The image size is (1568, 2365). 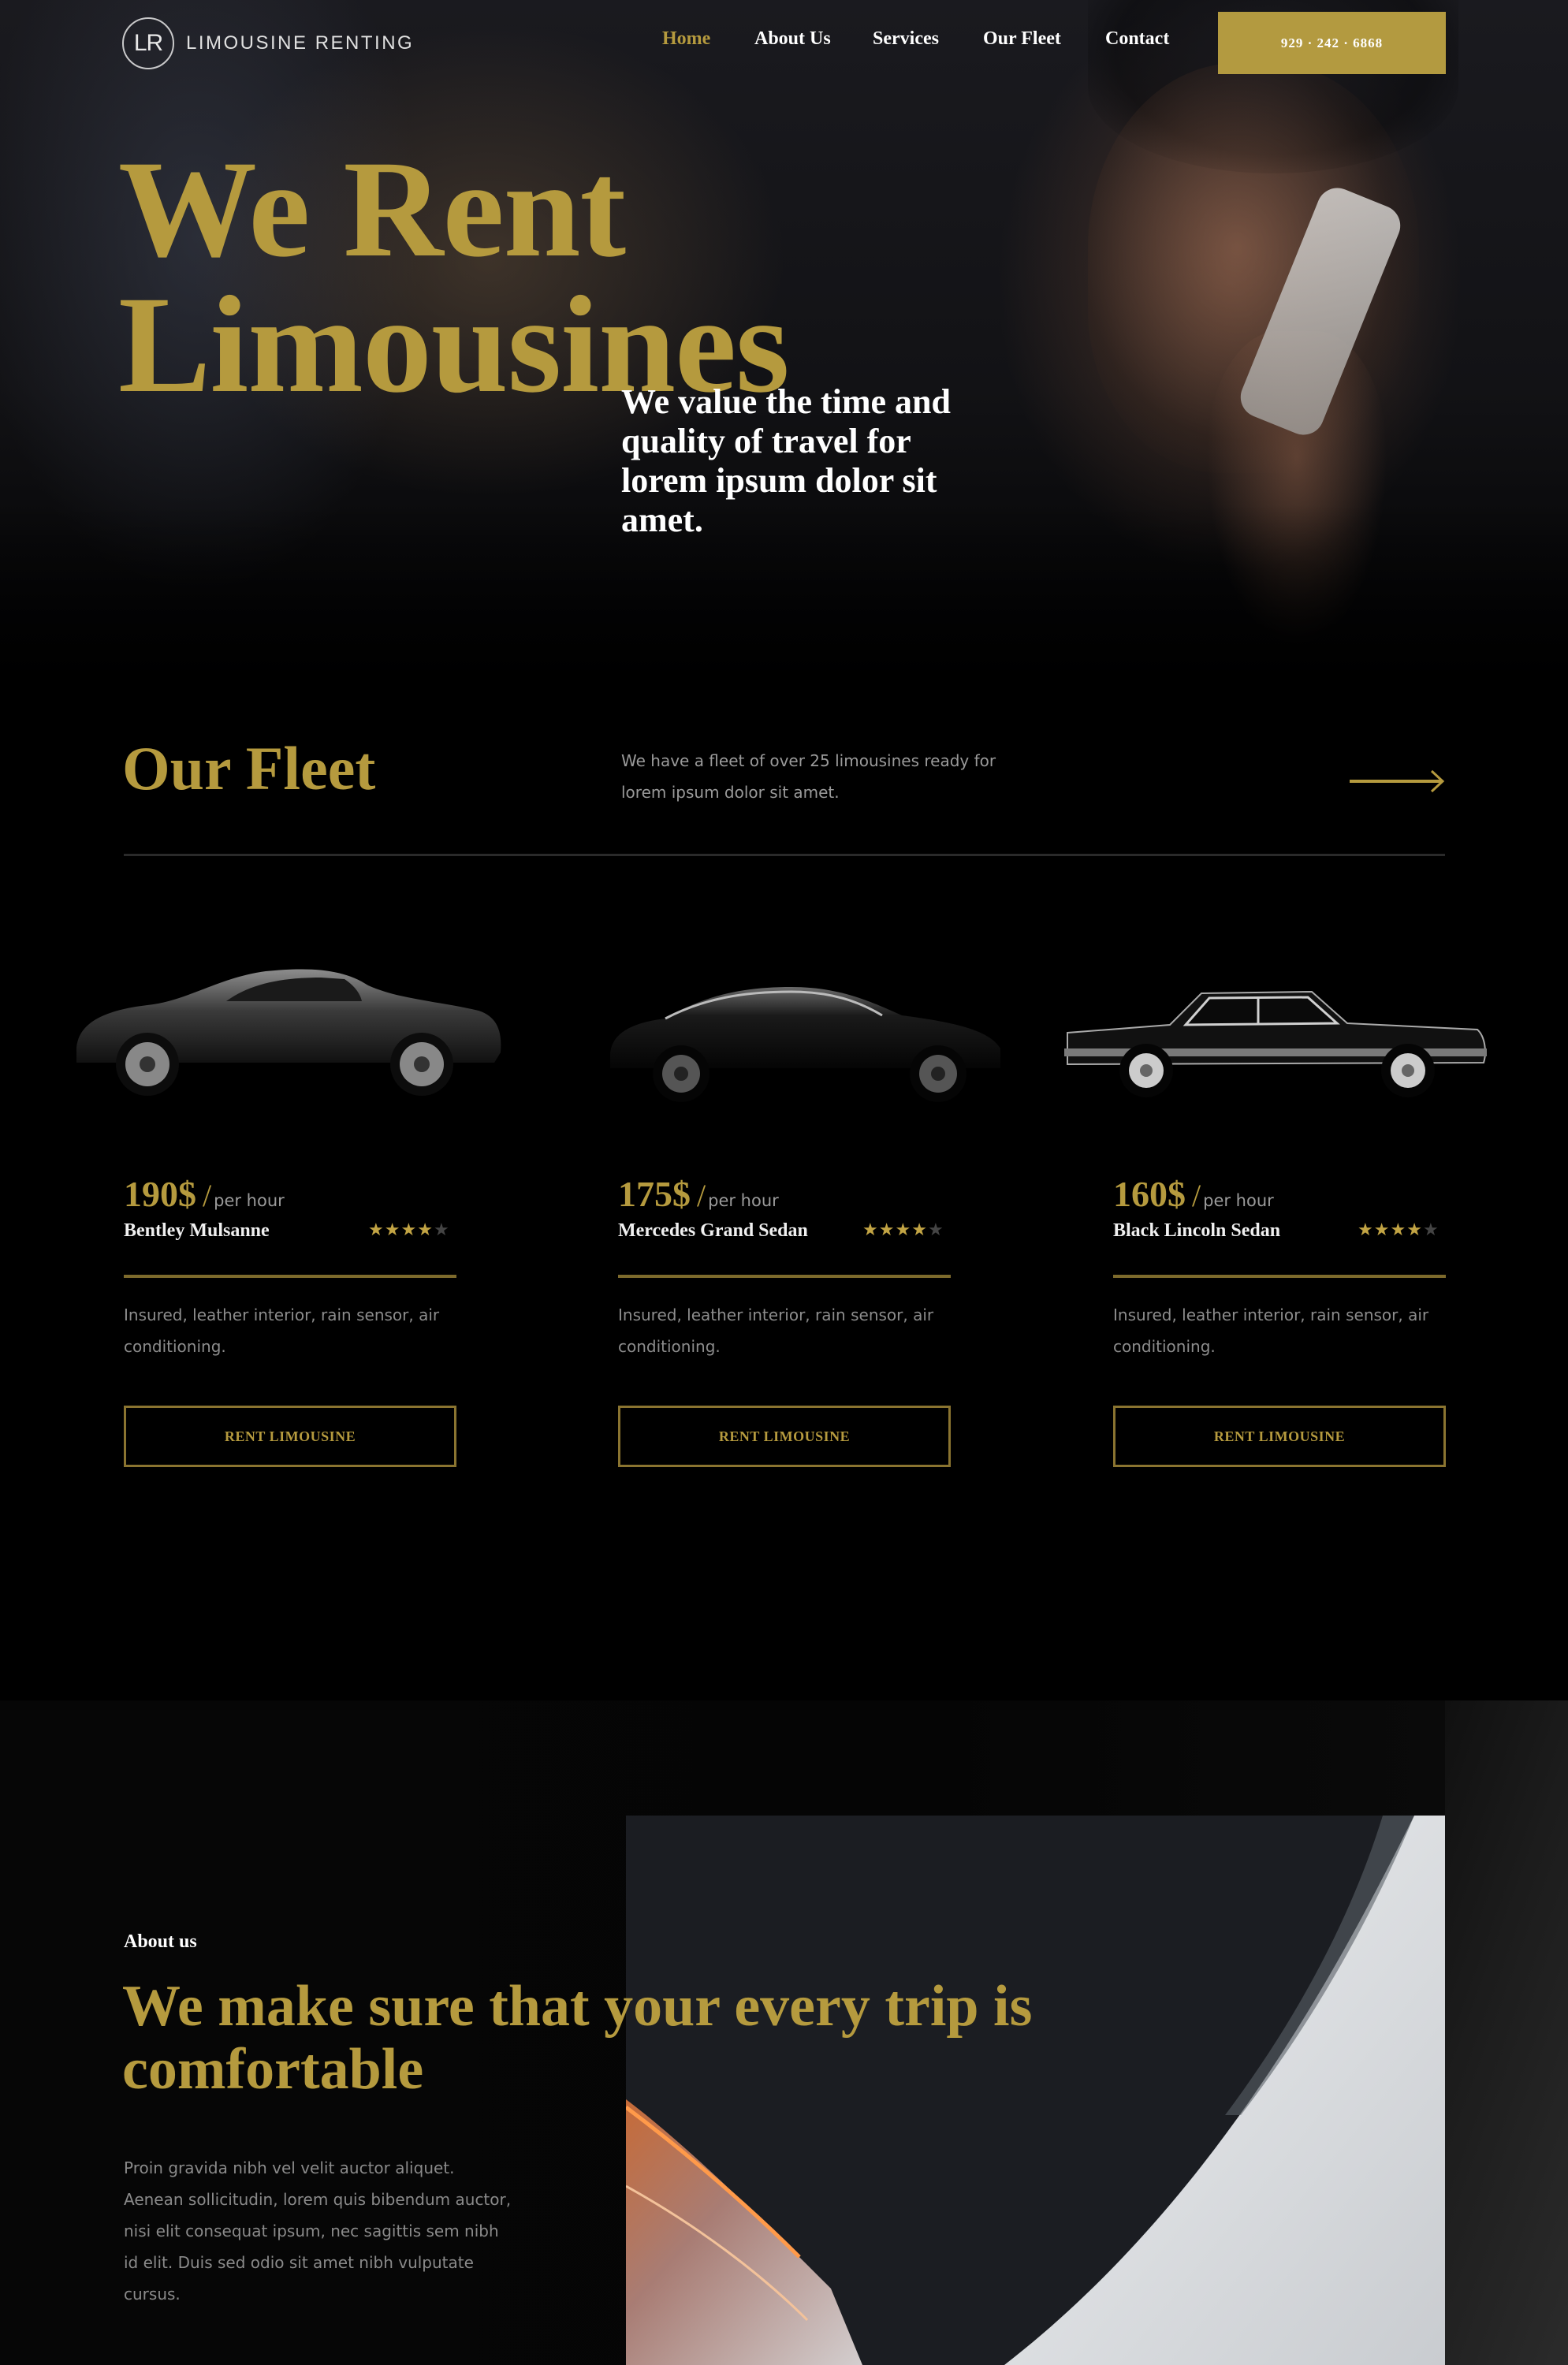 What do you see at coordinates (1022, 39) in the screenshot?
I see `nav-our-fleet: Our Fleet` at bounding box center [1022, 39].